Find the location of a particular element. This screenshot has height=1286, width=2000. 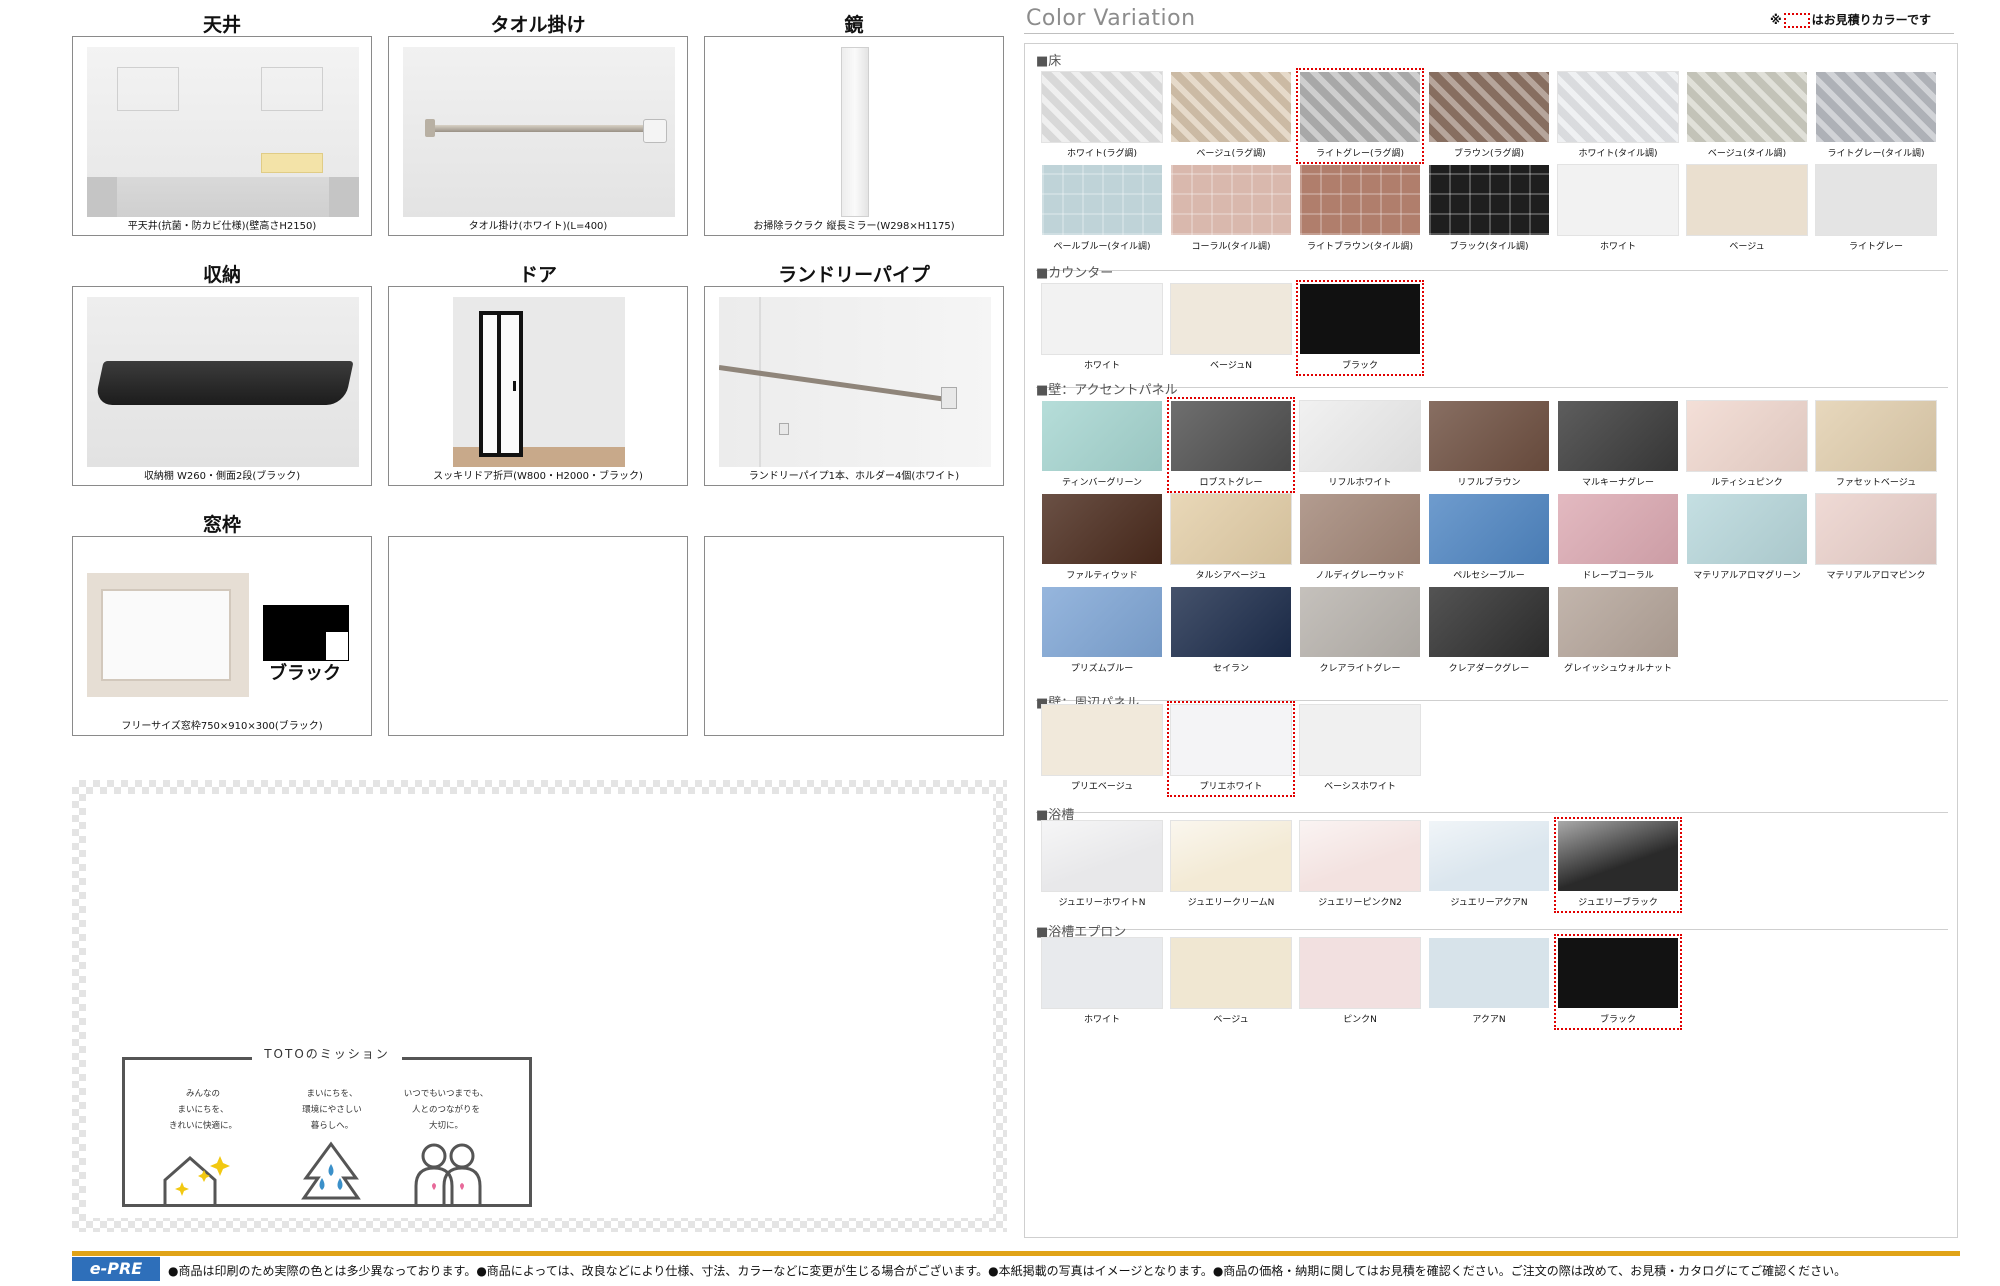

swatch-label: ファセットベージュ is located at coordinates (1876, 483).